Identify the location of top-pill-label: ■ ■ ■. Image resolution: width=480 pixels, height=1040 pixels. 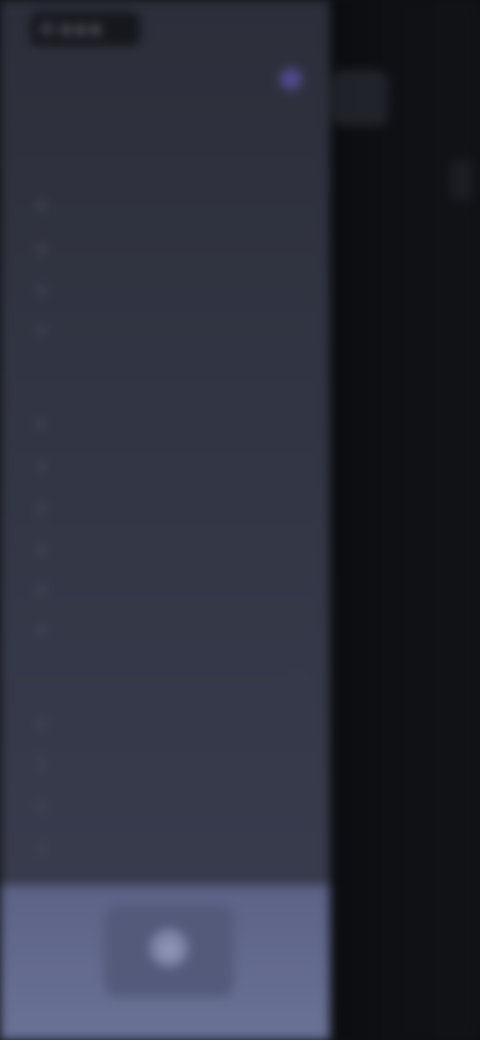
(81, 29).